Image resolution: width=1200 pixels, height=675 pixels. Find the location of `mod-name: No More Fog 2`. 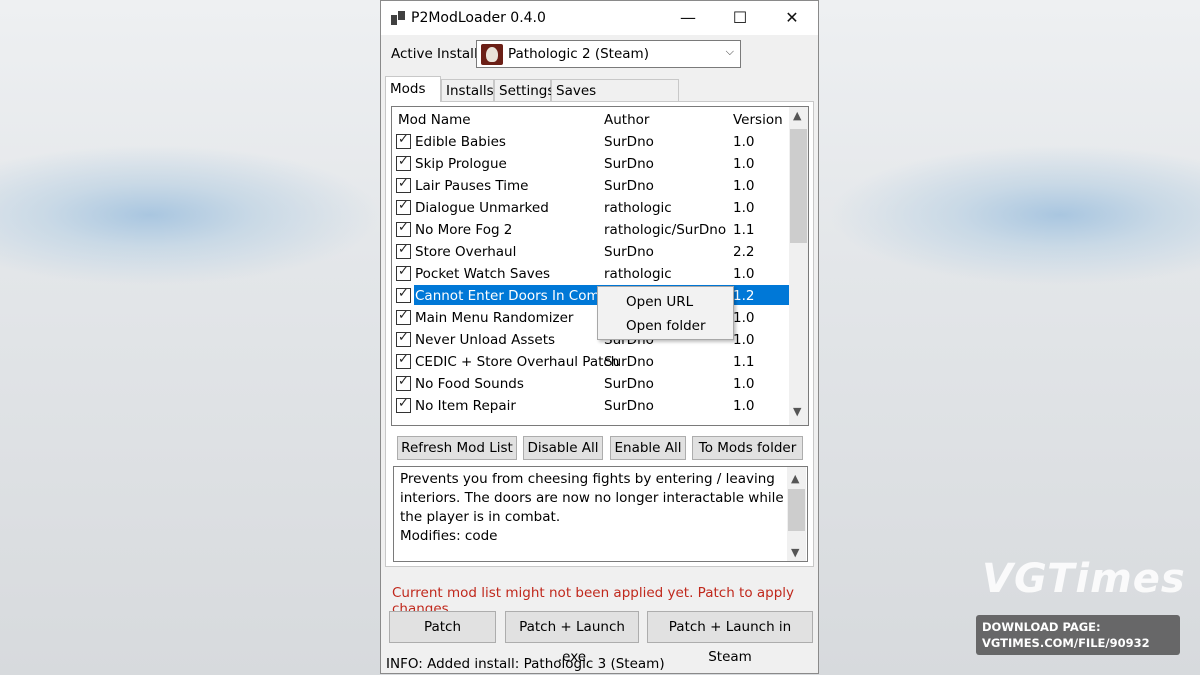

mod-name: No More Fog 2 is located at coordinates (464, 230).